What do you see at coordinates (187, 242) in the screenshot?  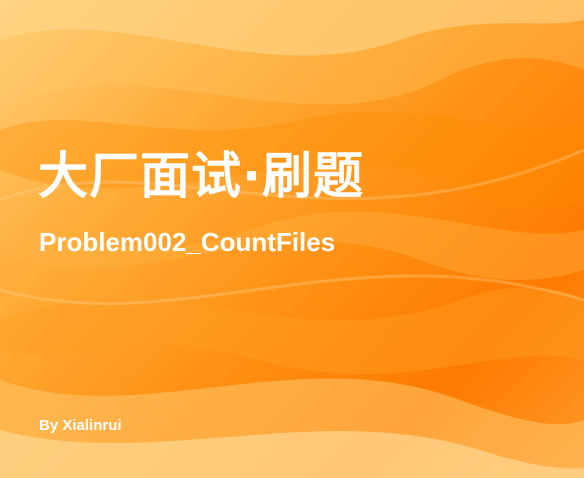 I see `problem-subtitle: Problem002_CountFiles` at bounding box center [187, 242].